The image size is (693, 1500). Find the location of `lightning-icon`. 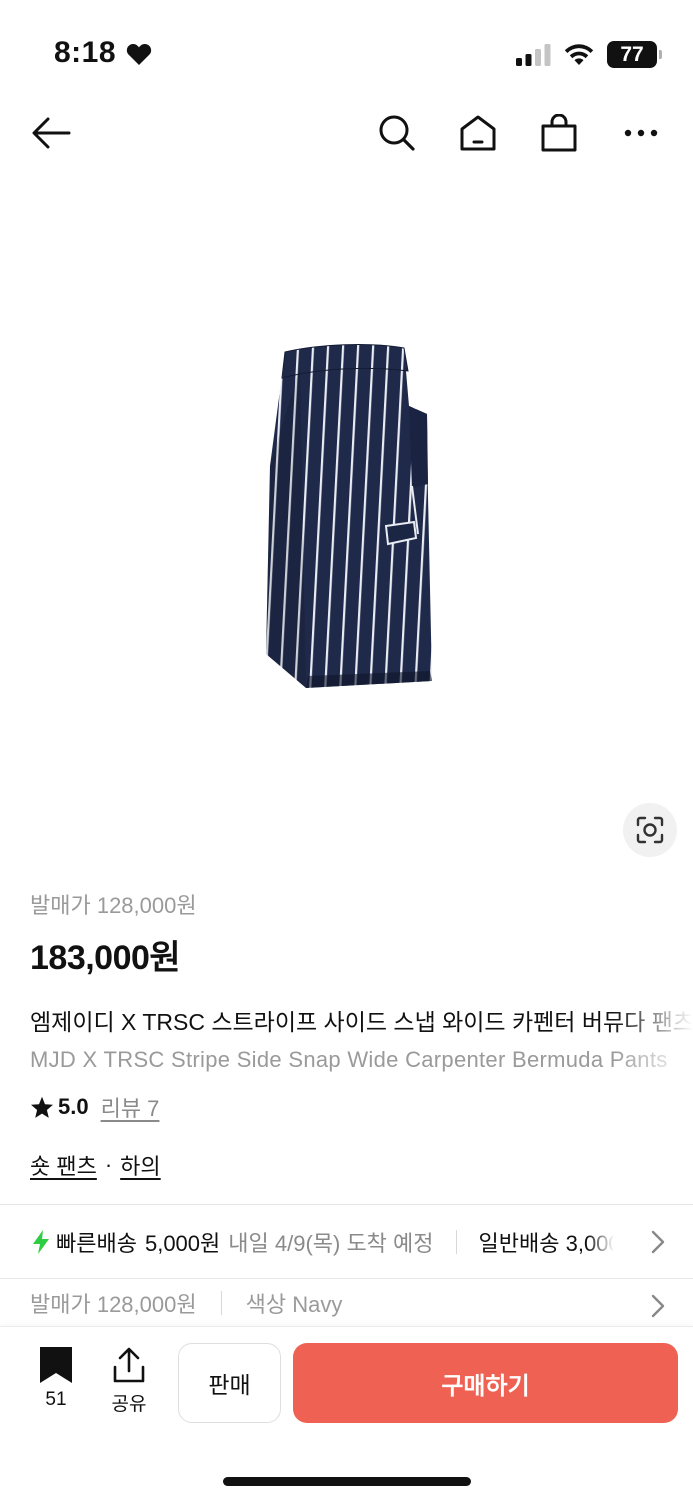

lightning-icon is located at coordinates (41, 1242).